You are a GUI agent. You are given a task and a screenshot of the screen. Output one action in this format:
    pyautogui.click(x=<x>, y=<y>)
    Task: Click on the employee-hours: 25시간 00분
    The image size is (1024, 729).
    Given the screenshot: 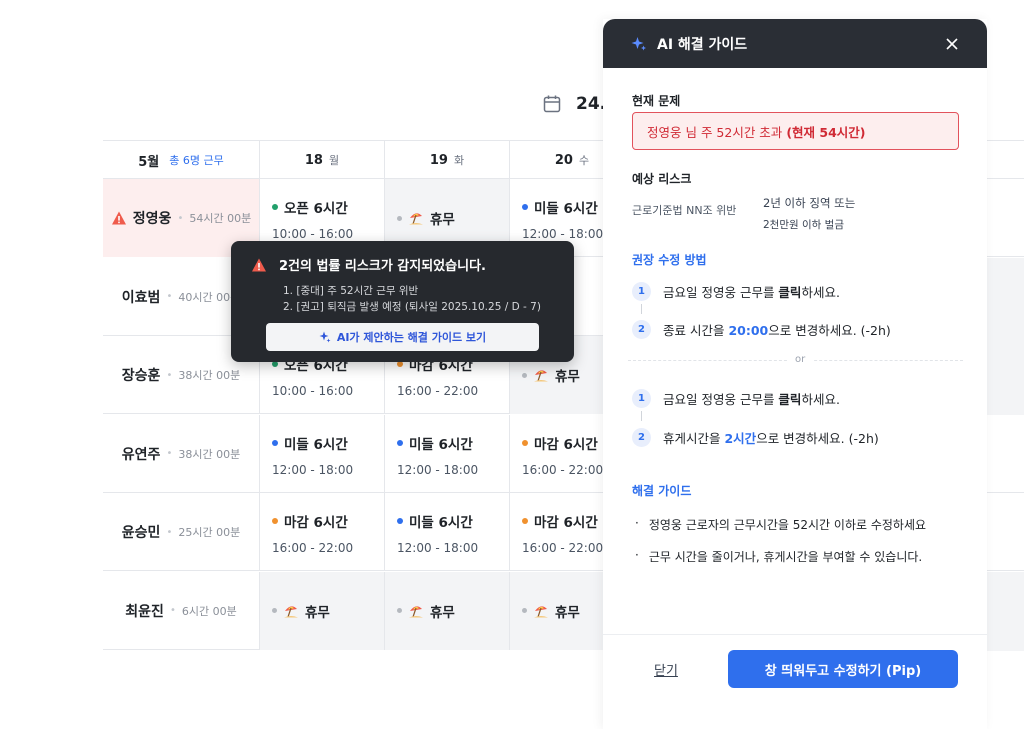 What is the action you would take?
    pyautogui.click(x=209, y=532)
    